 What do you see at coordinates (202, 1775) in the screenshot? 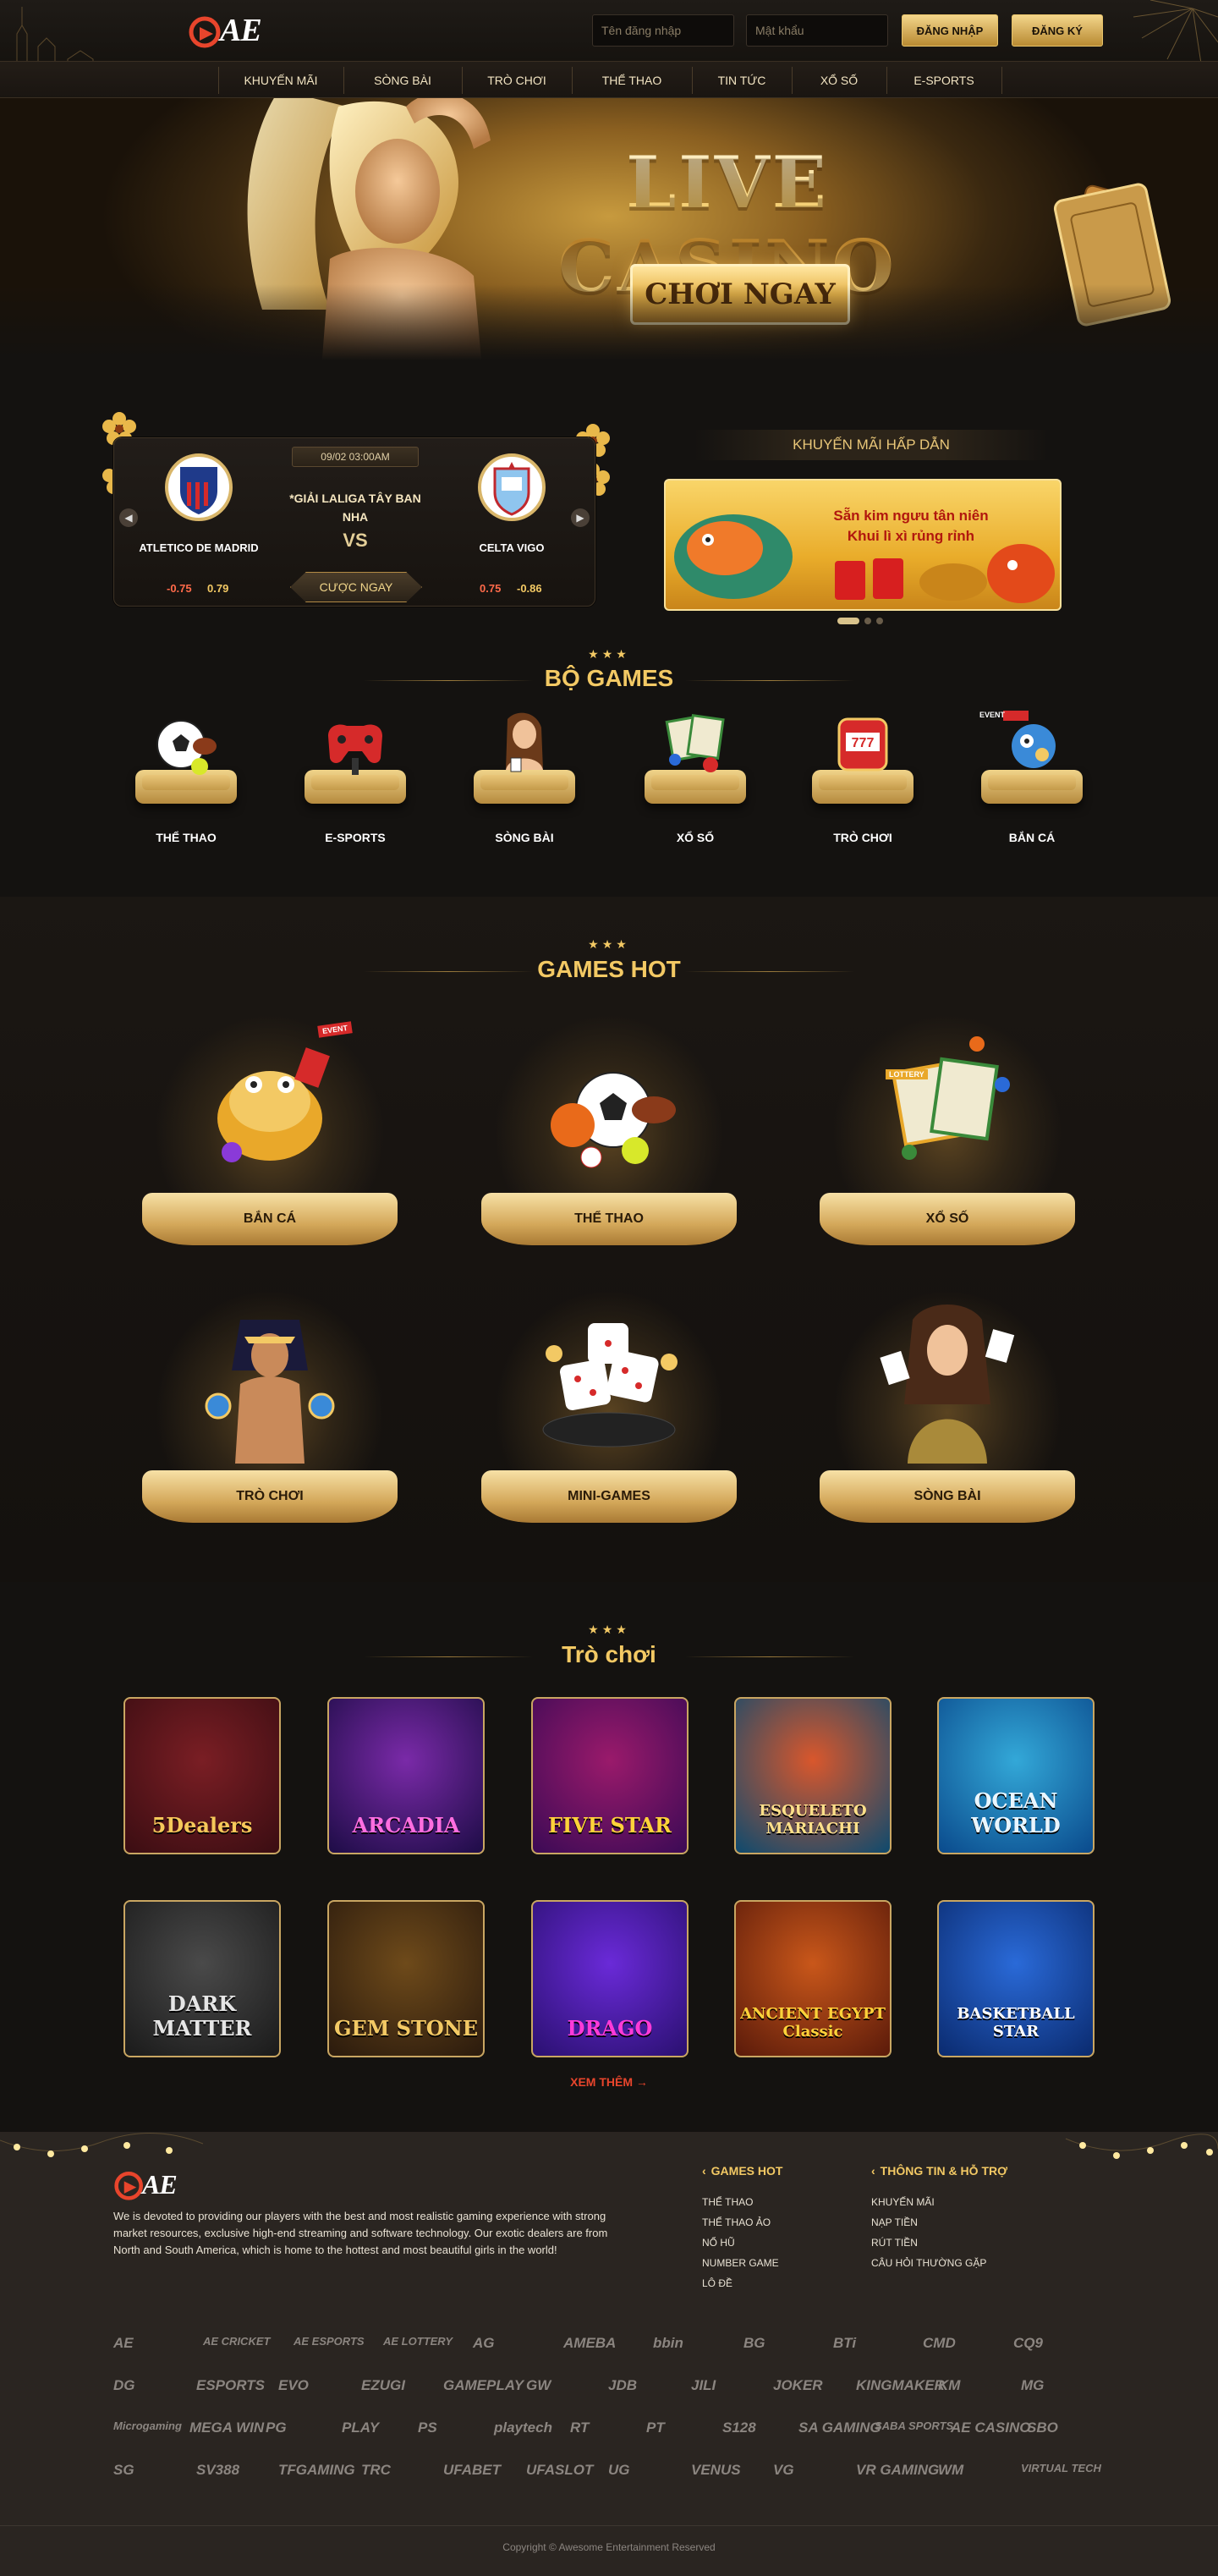
I see `slot-game-tile: 5Dealers` at bounding box center [202, 1775].